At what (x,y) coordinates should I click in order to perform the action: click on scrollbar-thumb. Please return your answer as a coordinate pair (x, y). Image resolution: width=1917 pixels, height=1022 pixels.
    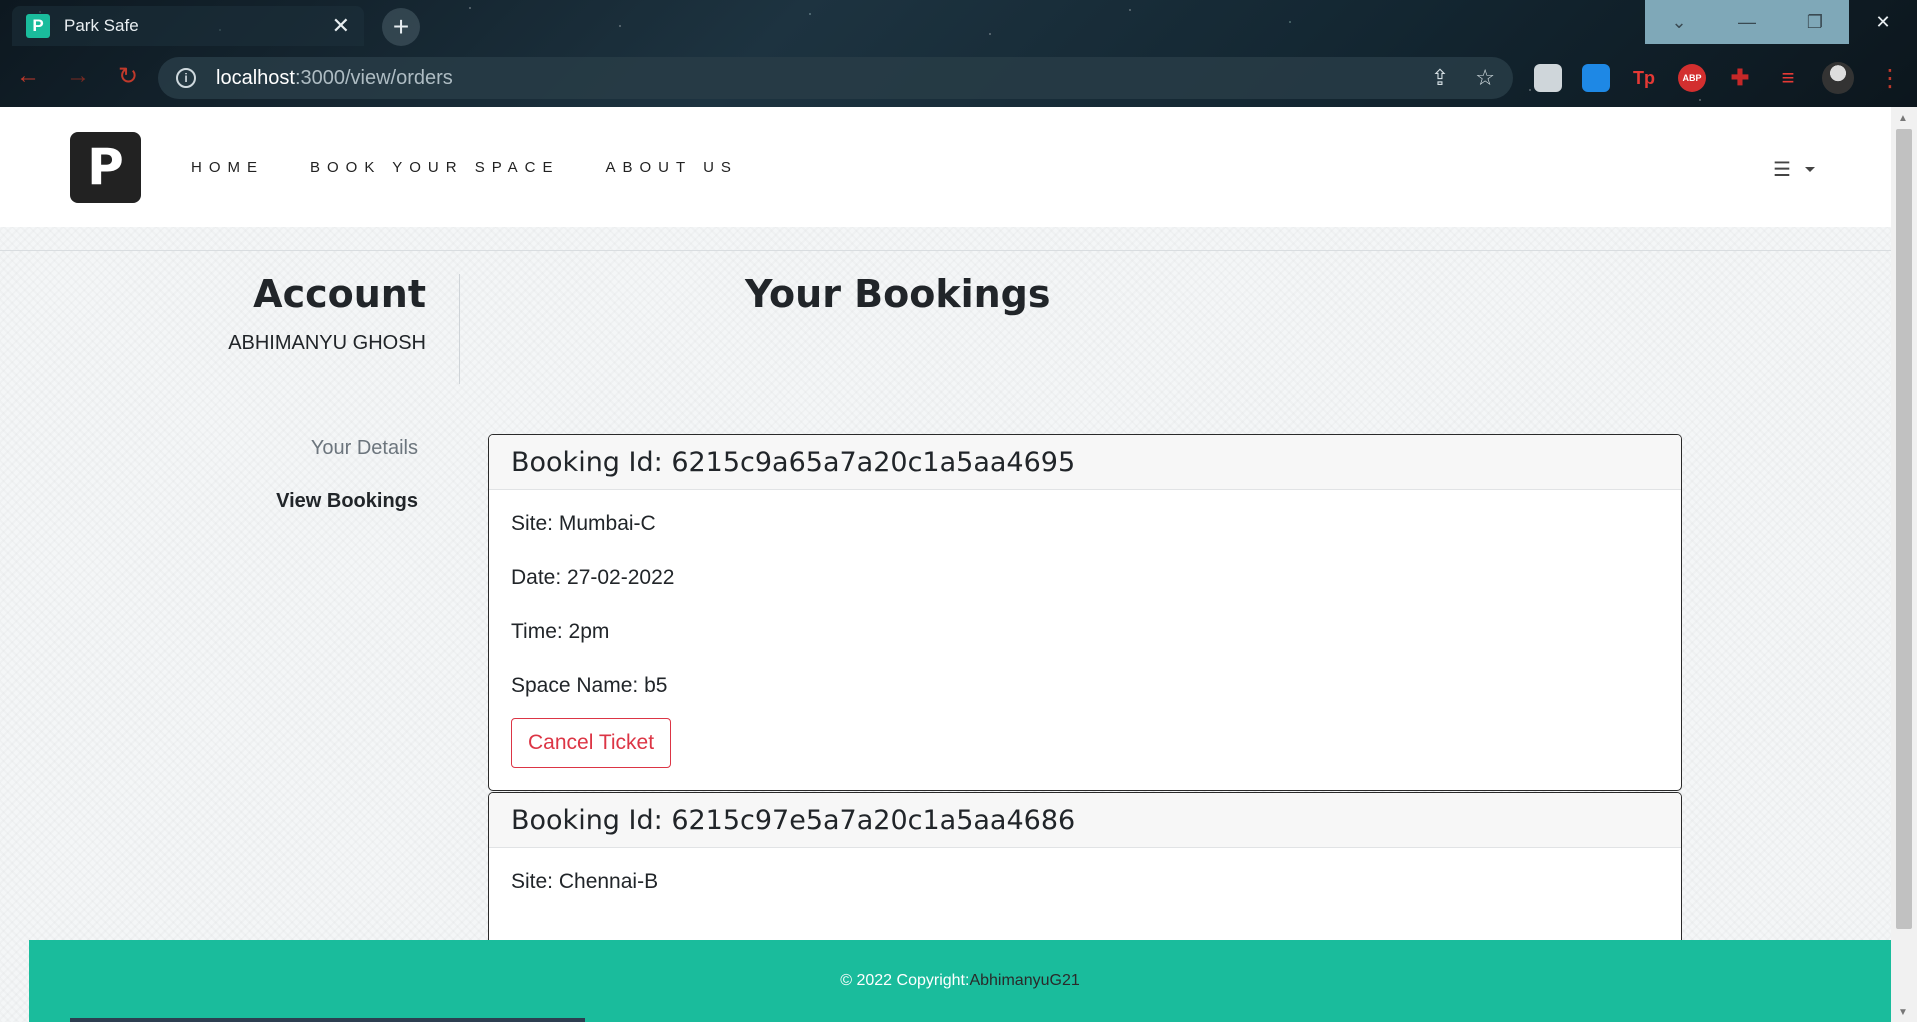
    Looking at the image, I should click on (1904, 529).